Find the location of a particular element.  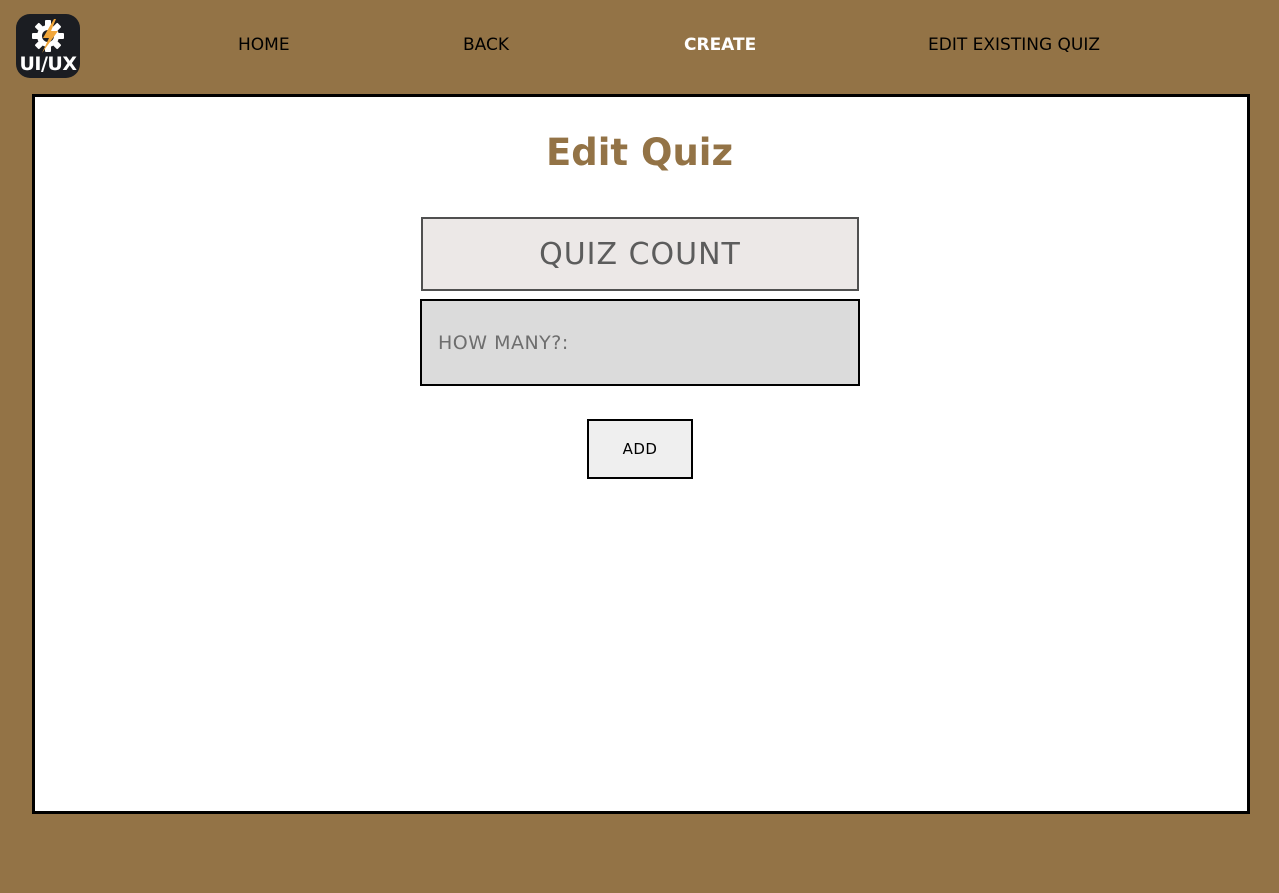

nav-edit-existing-quiz-link: EDIT EXISTING QUIZ is located at coordinates (1014, 45).